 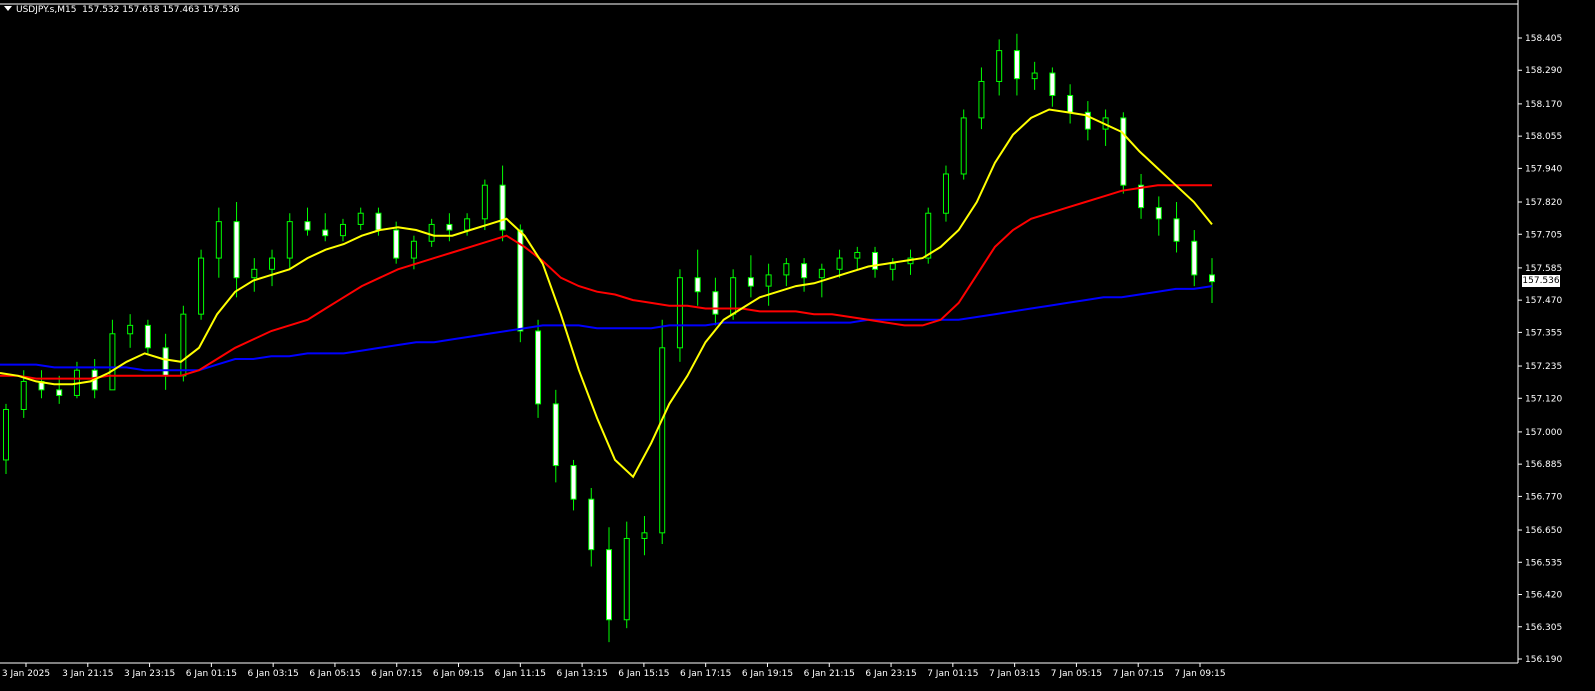 I want to click on time-label: 6 Jan 13:15, so click(x=581, y=674).